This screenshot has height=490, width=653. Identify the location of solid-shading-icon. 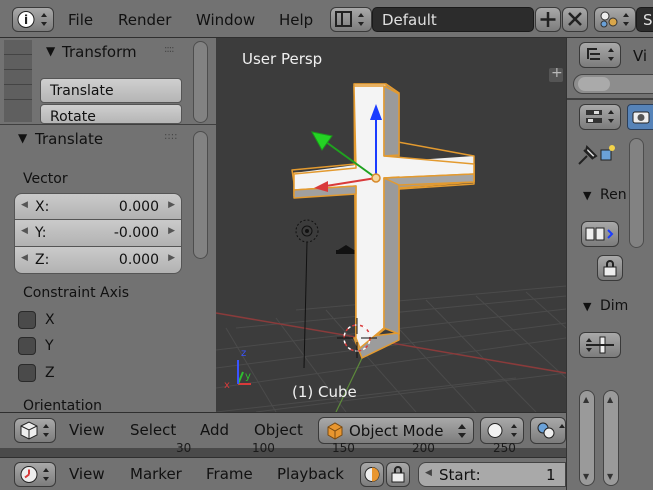
(502, 430).